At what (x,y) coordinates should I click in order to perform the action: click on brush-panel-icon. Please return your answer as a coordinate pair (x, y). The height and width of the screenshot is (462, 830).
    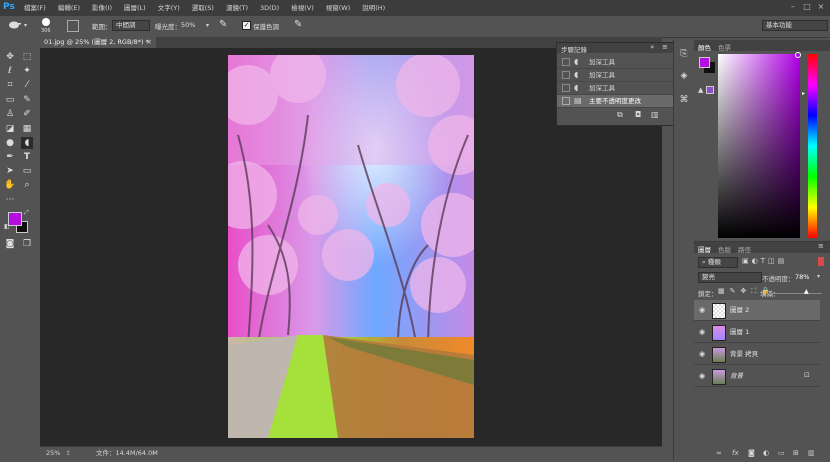
    Looking at the image, I should click on (73, 26).